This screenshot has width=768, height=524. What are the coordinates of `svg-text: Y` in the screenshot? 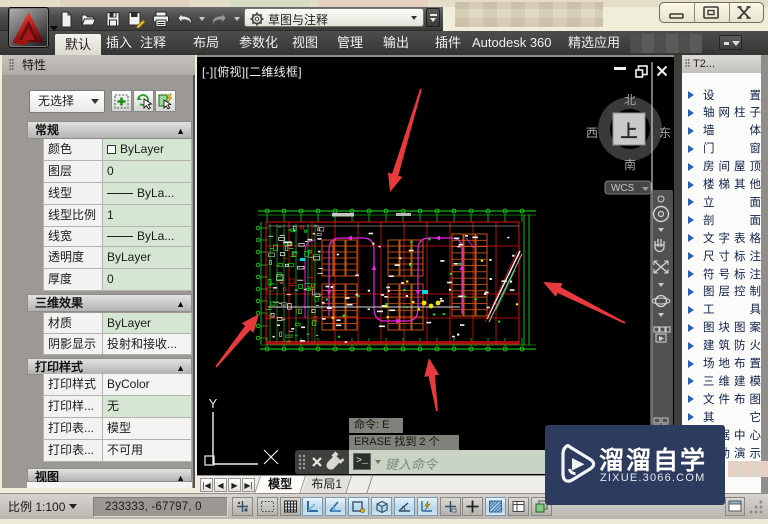 It's located at (213, 403).